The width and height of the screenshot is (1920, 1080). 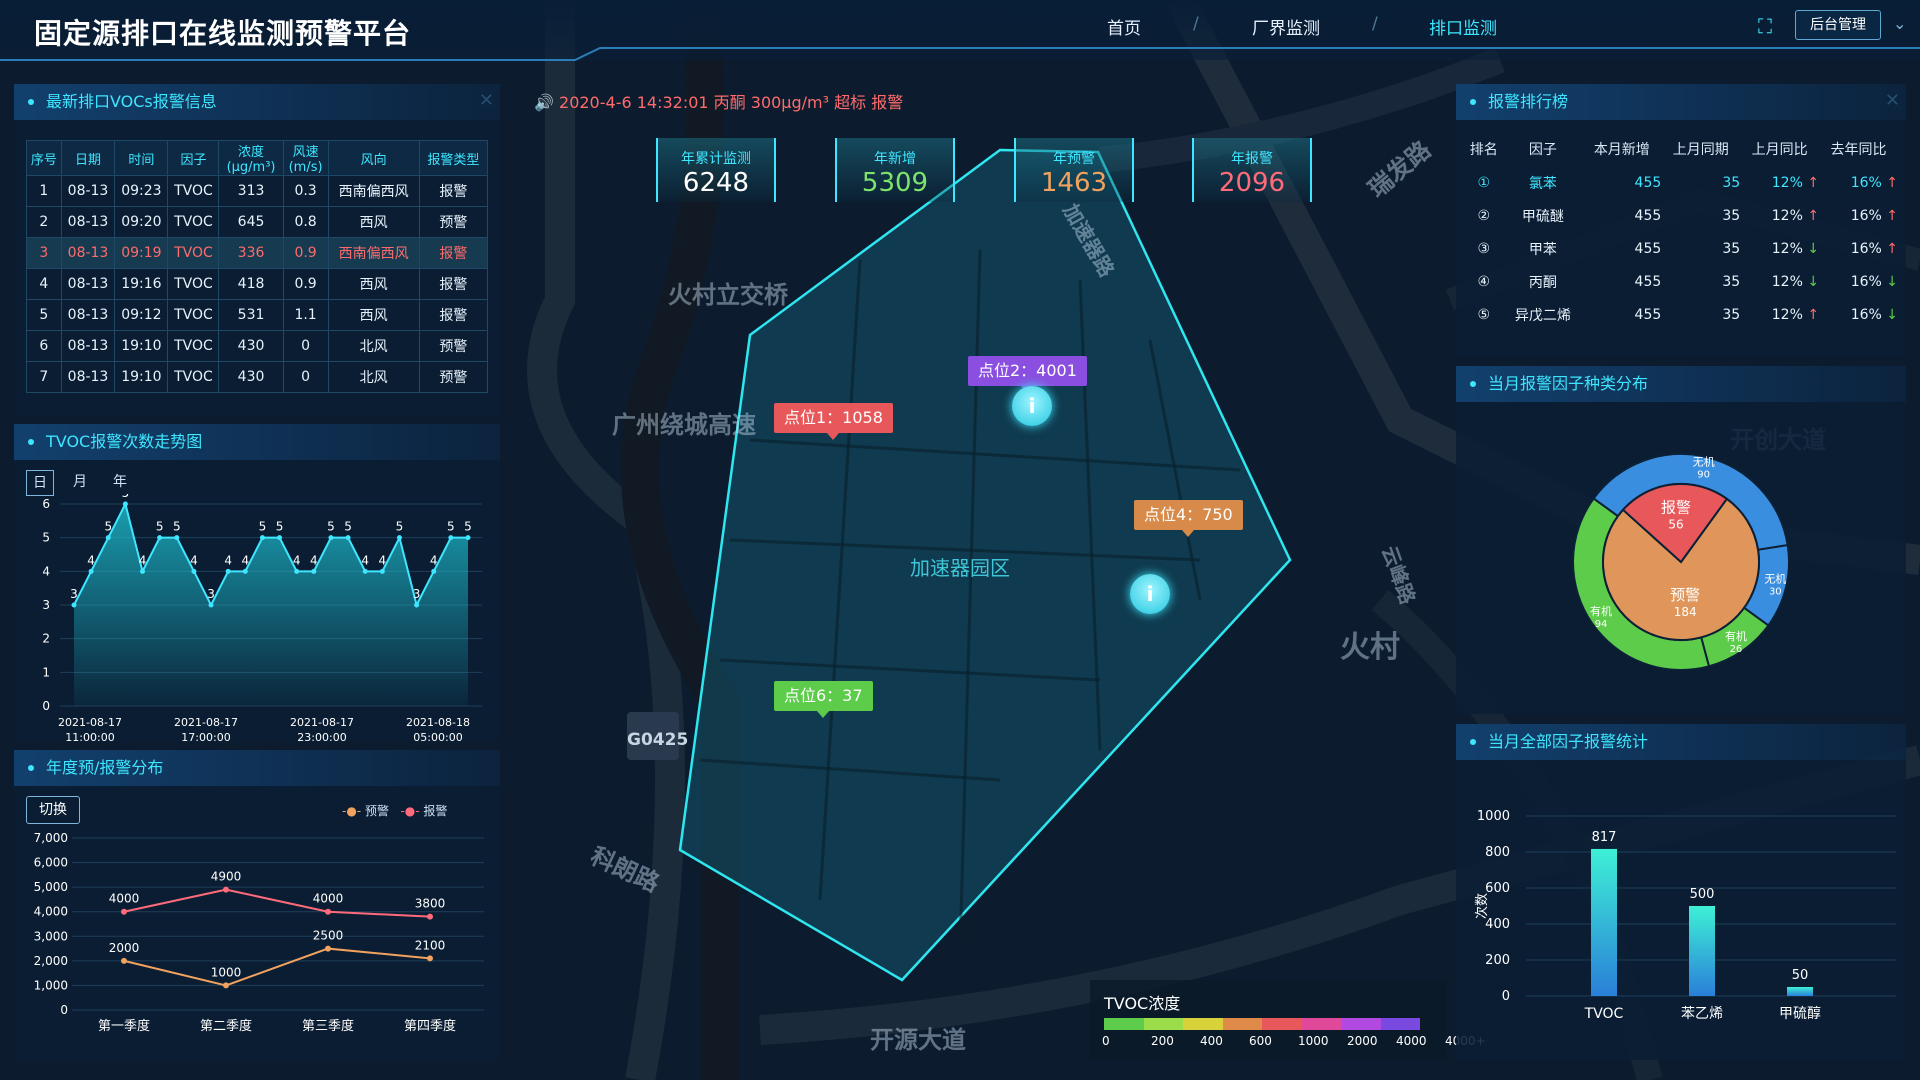 What do you see at coordinates (1858, 281) in the screenshot?
I see `ratio-cell: 16% ↓` at bounding box center [1858, 281].